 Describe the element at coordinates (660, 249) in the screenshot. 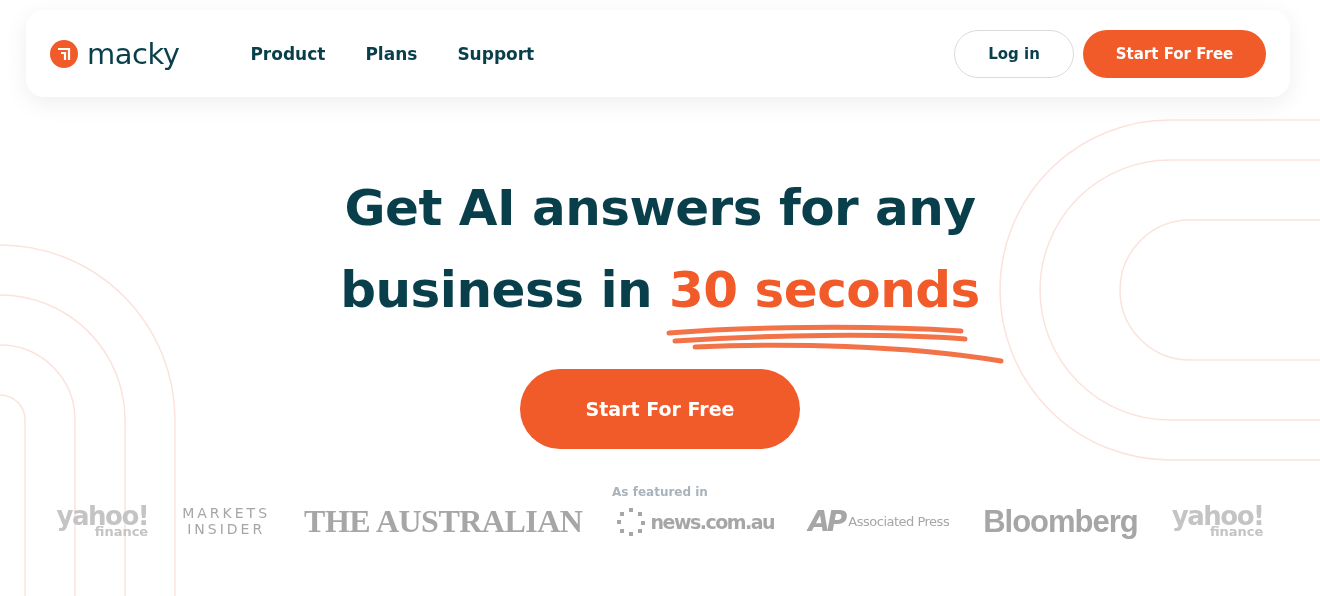

I see `headline: Get AI answers for any business in 30 seconds` at that location.